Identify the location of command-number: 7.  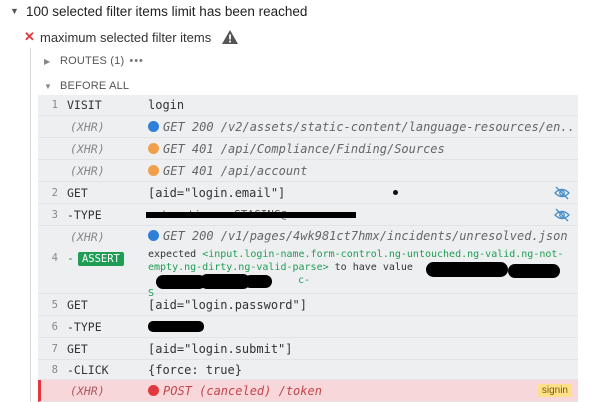
(54, 348).